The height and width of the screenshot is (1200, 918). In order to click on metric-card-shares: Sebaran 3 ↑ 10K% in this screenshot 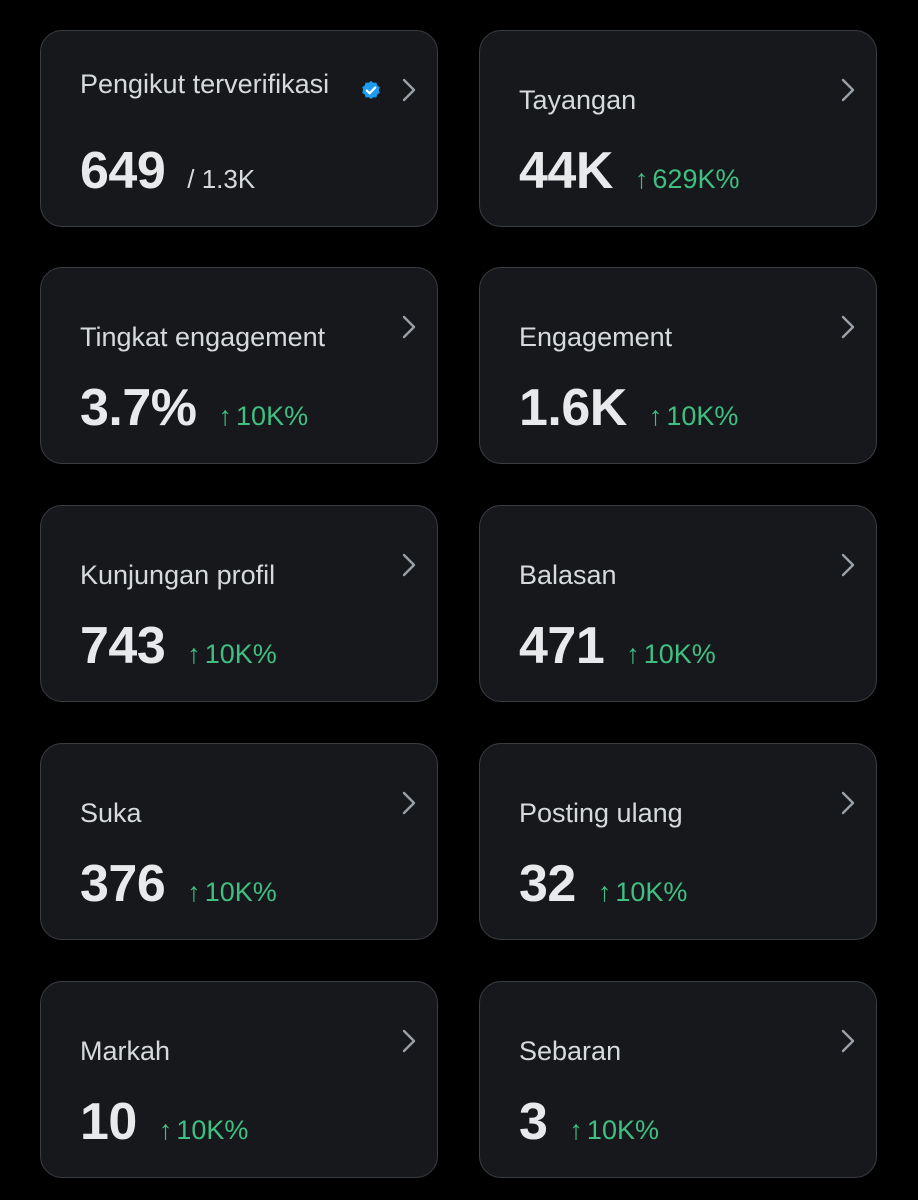, I will do `click(678, 1079)`.